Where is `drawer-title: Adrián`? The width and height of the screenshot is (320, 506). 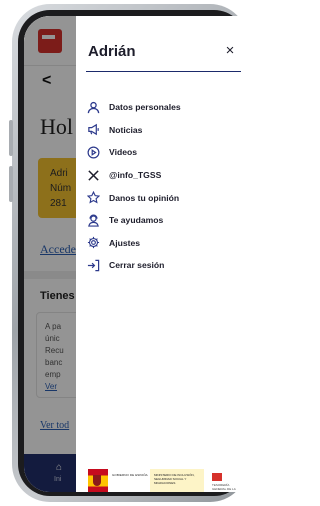 drawer-title: Adrián is located at coordinates (112, 51).